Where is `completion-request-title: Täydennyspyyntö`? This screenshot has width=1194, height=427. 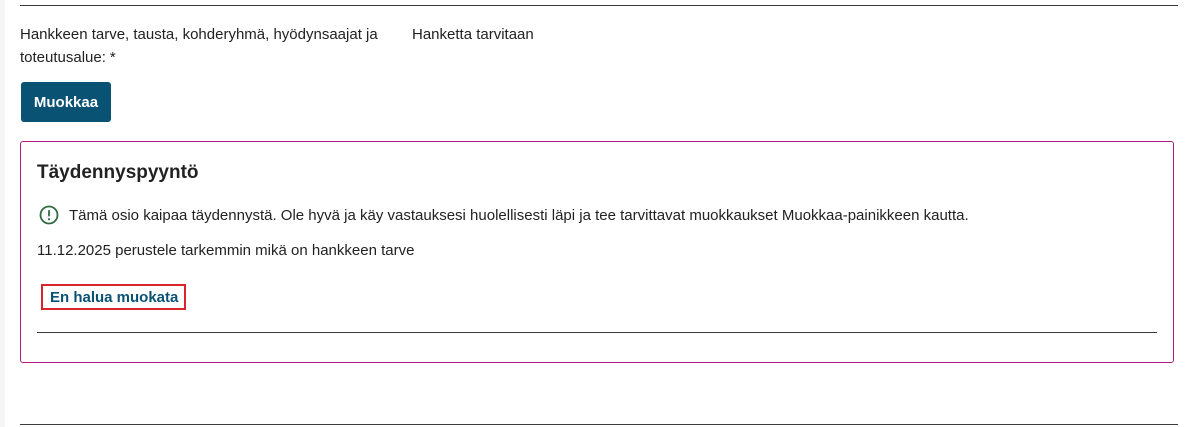 completion-request-title: Täydennyspyyntö is located at coordinates (118, 172).